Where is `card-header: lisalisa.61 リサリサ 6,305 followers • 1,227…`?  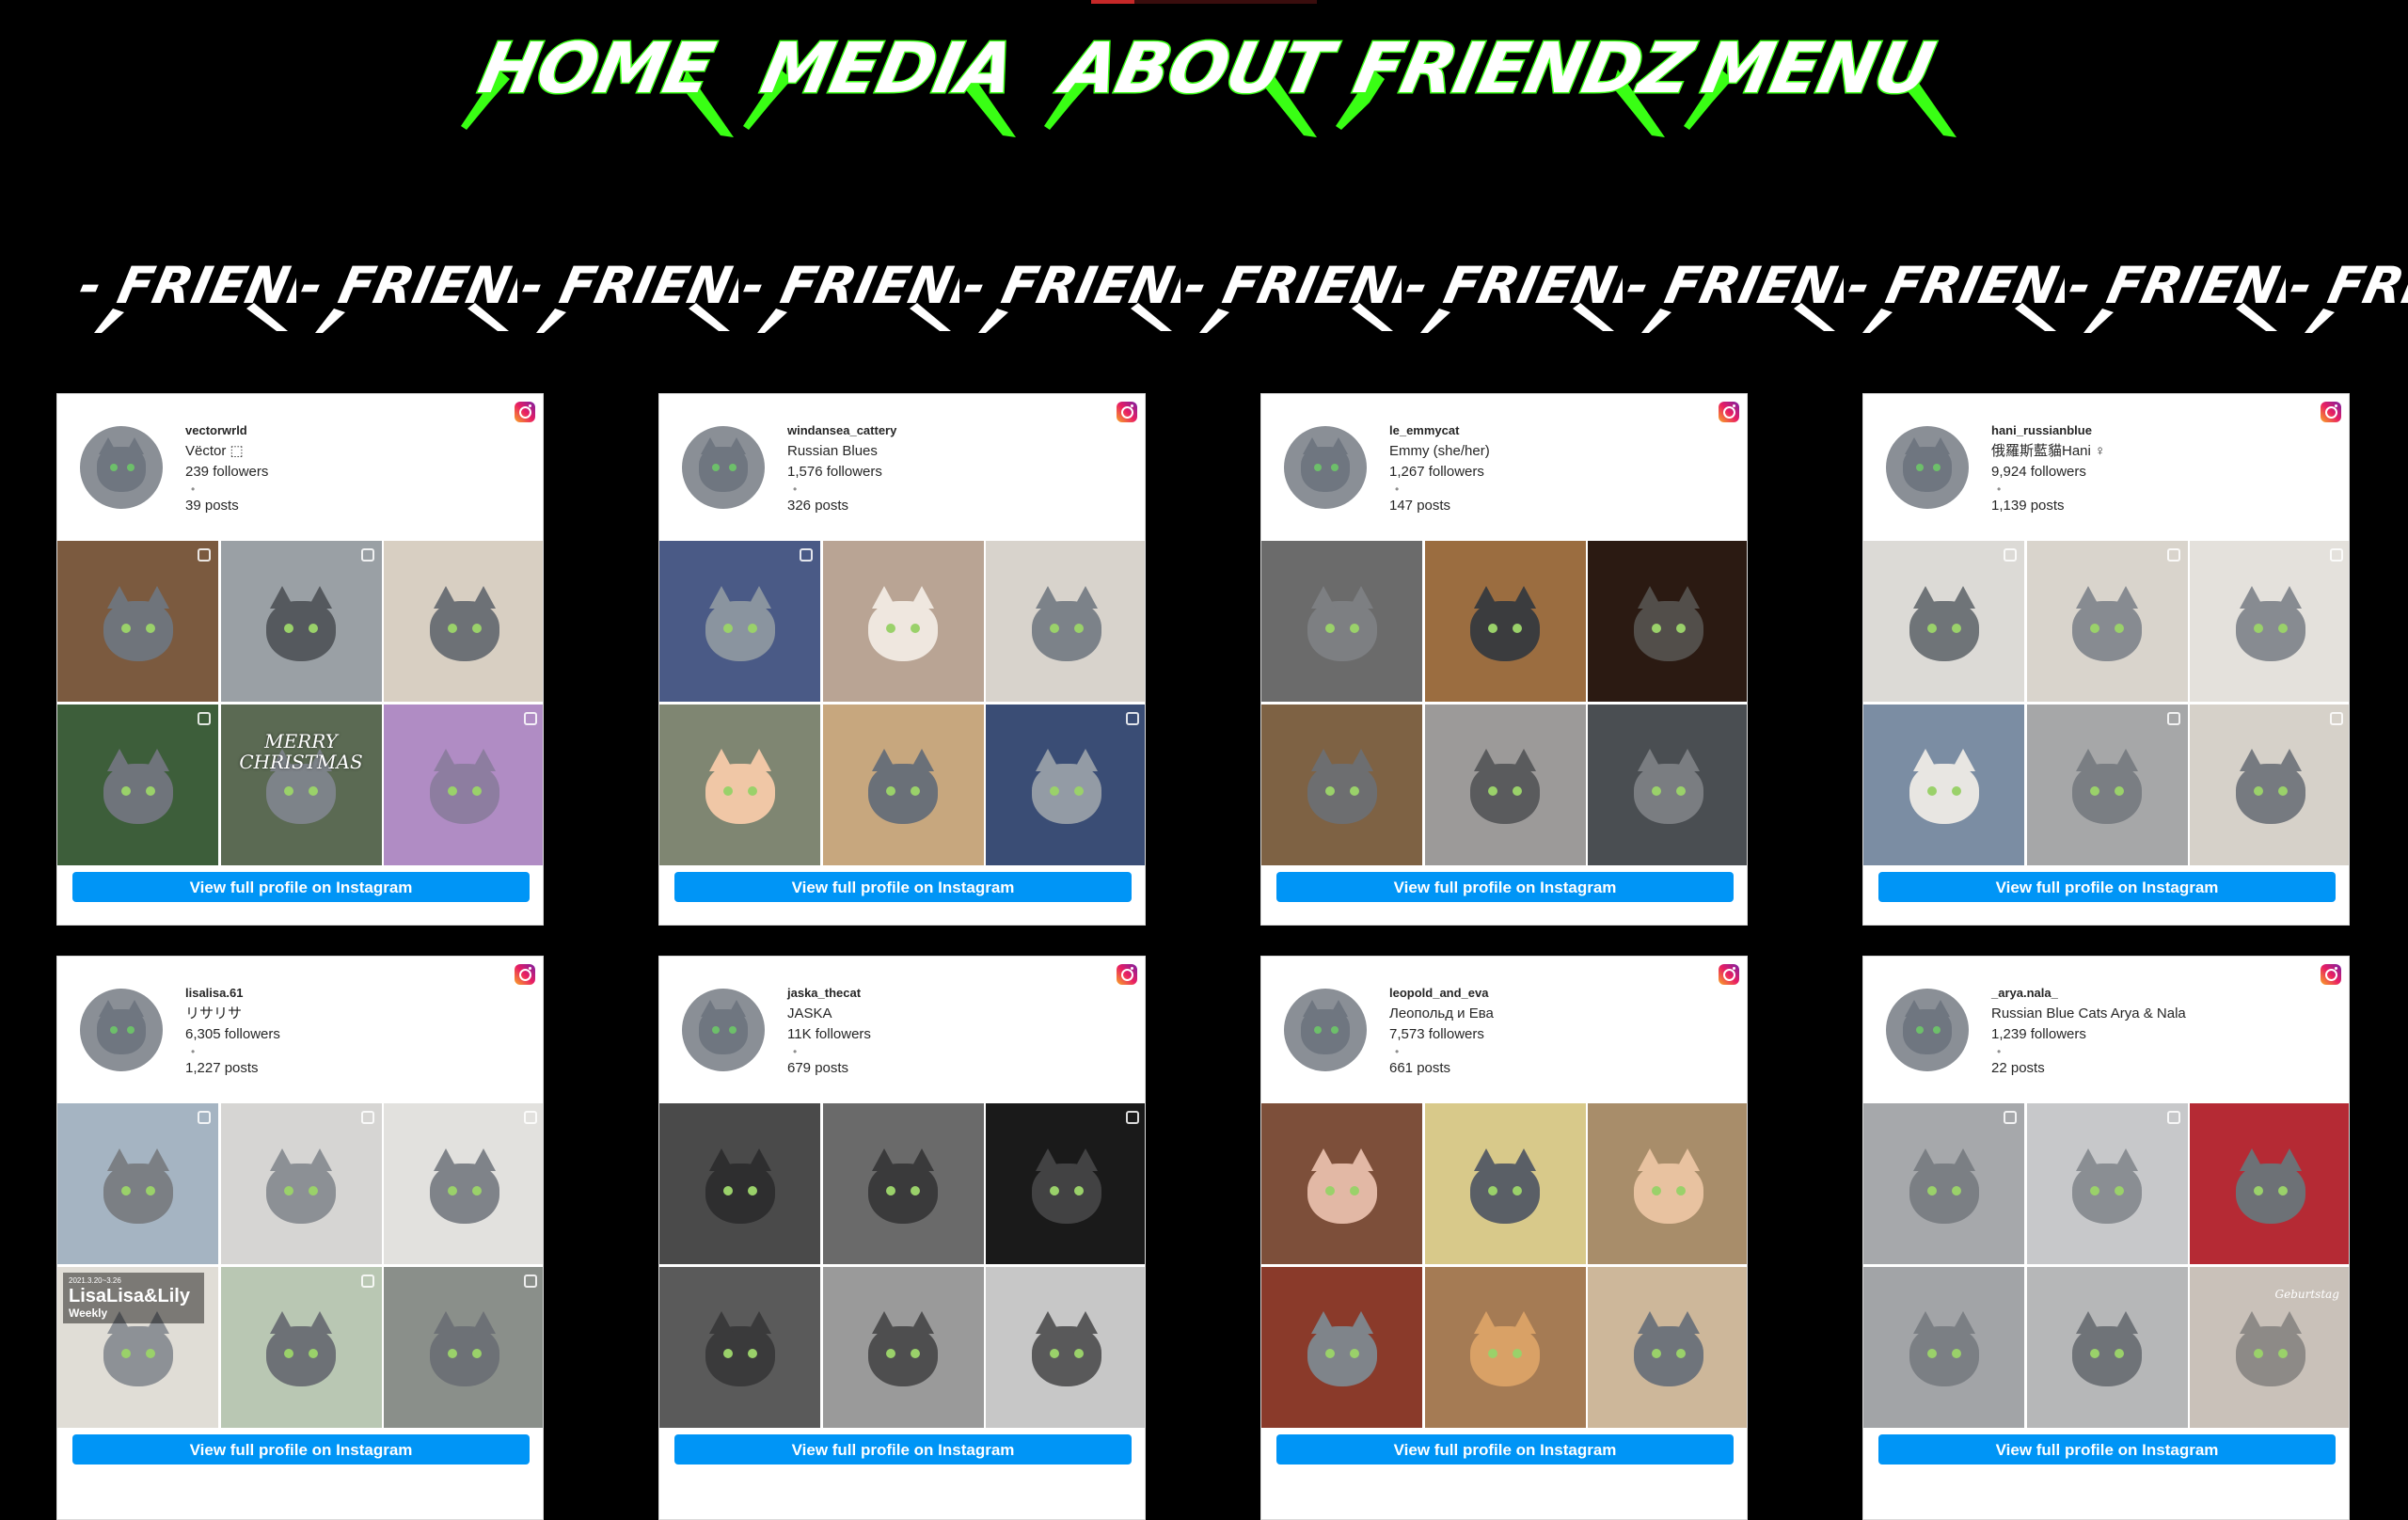
card-header: lisalisa.61 リサリサ 6,305 followers • 1,227… is located at coordinates (300, 1030).